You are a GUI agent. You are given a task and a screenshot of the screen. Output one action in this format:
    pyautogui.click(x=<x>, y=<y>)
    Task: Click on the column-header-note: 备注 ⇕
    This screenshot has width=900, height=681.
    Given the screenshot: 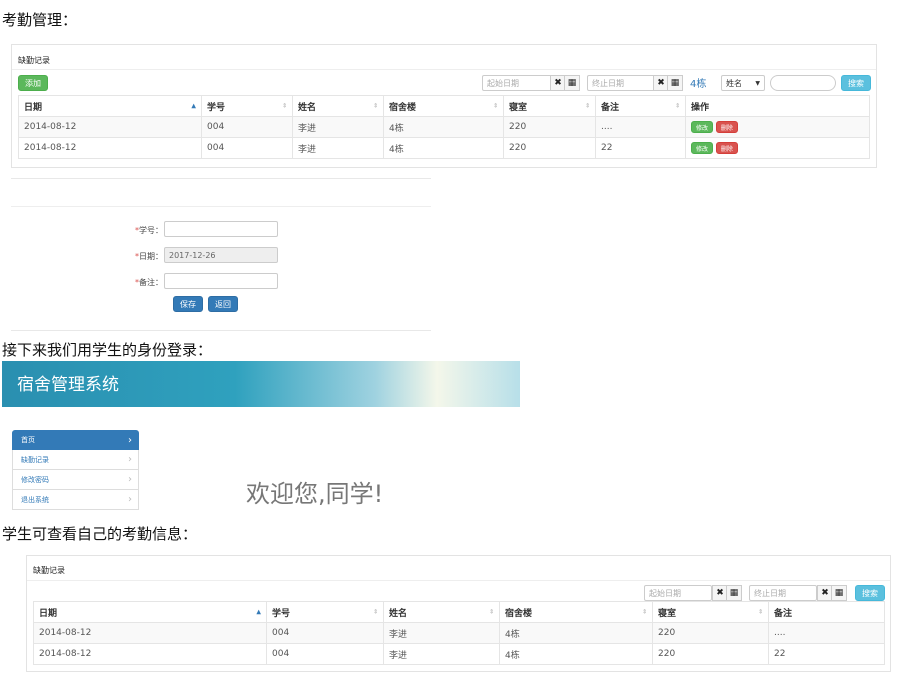 What is the action you would take?
    pyautogui.click(x=640, y=106)
    